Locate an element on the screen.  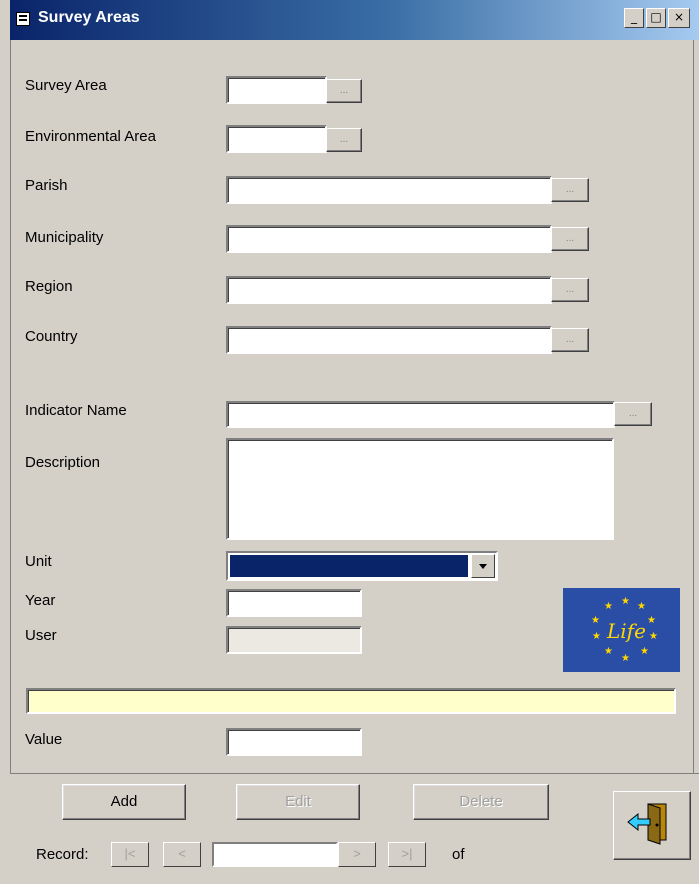
next-record-button: > is located at coordinates (357, 854).